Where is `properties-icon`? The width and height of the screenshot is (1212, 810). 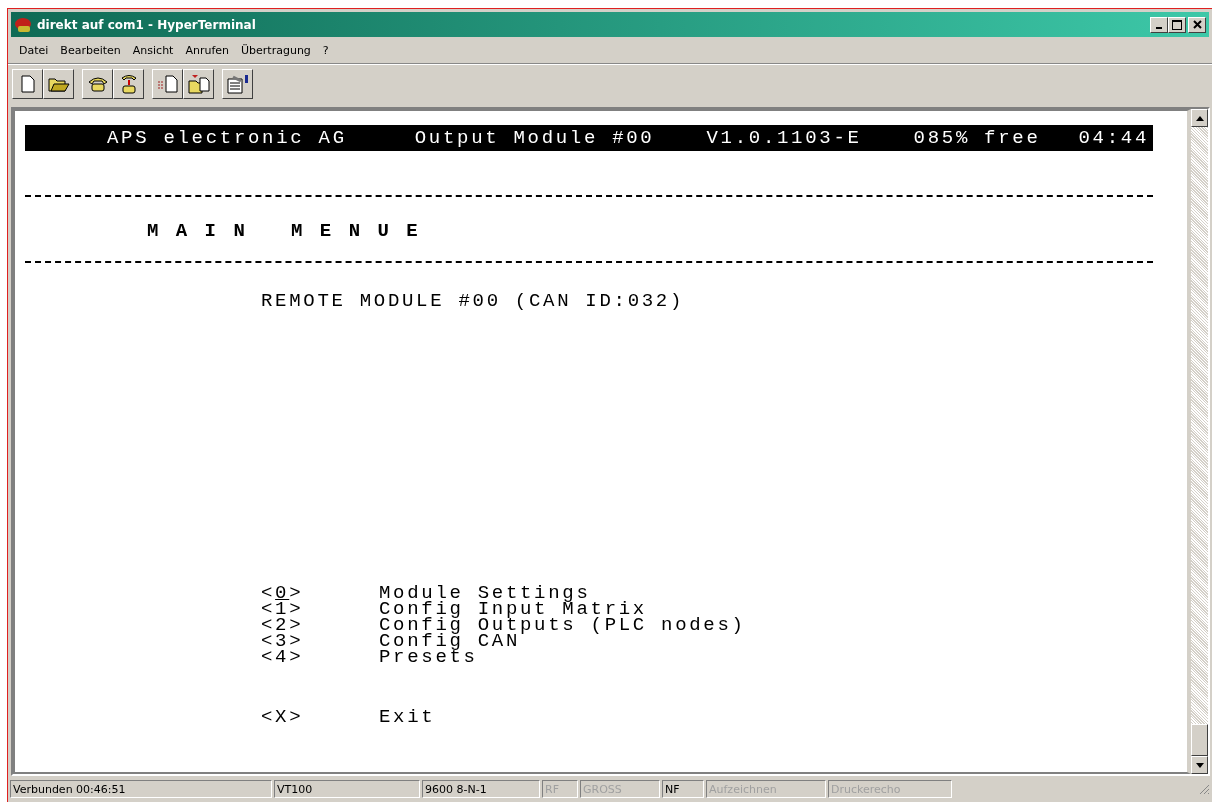
properties-icon is located at coordinates (237, 84).